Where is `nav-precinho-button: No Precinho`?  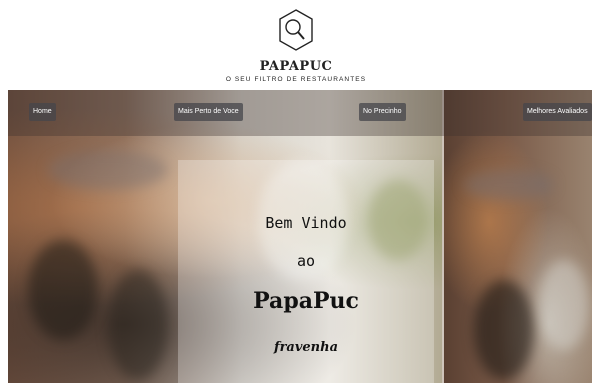
nav-precinho-button: No Precinho is located at coordinates (382, 112).